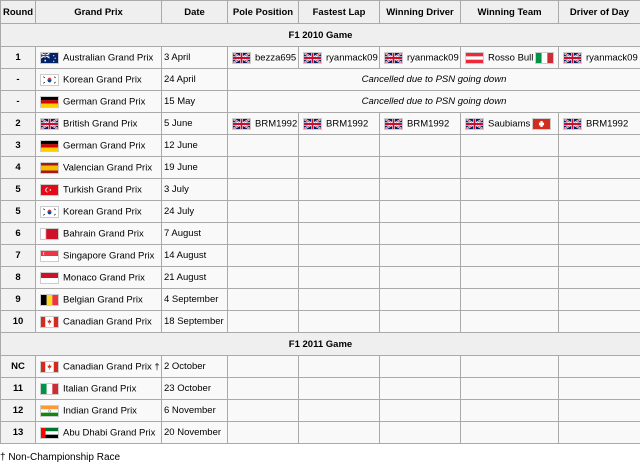 The width and height of the screenshot is (640, 467). Describe the element at coordinates (98, 277) in the screenshot. I see `grand-prix-cell: Monaco Grand Prix` at that location.